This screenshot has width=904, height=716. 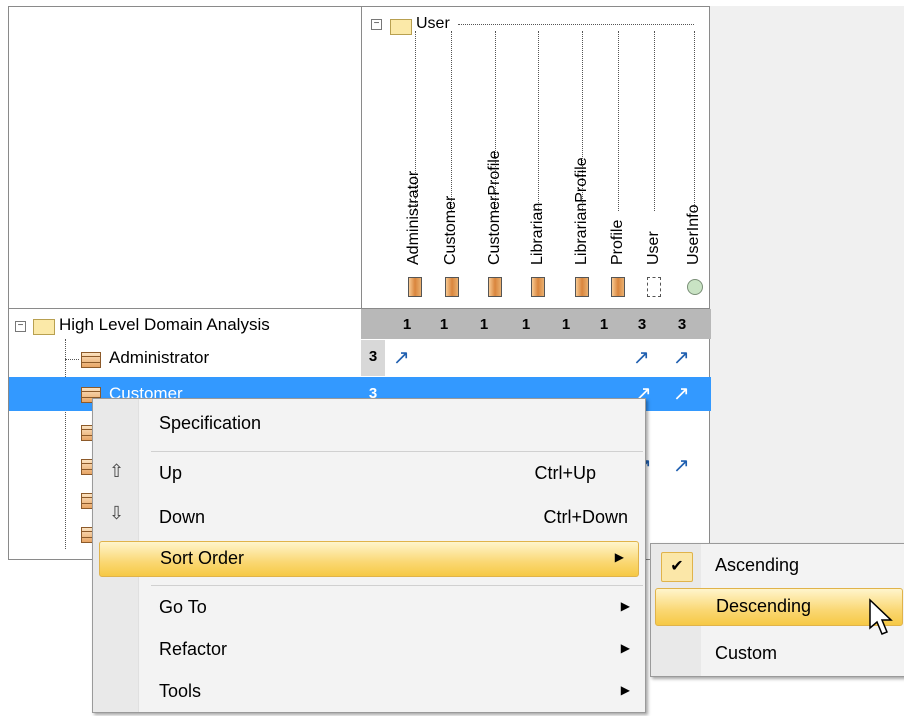 I want to click on menu-item-label: Sort Order, so click(x=202, y=558).